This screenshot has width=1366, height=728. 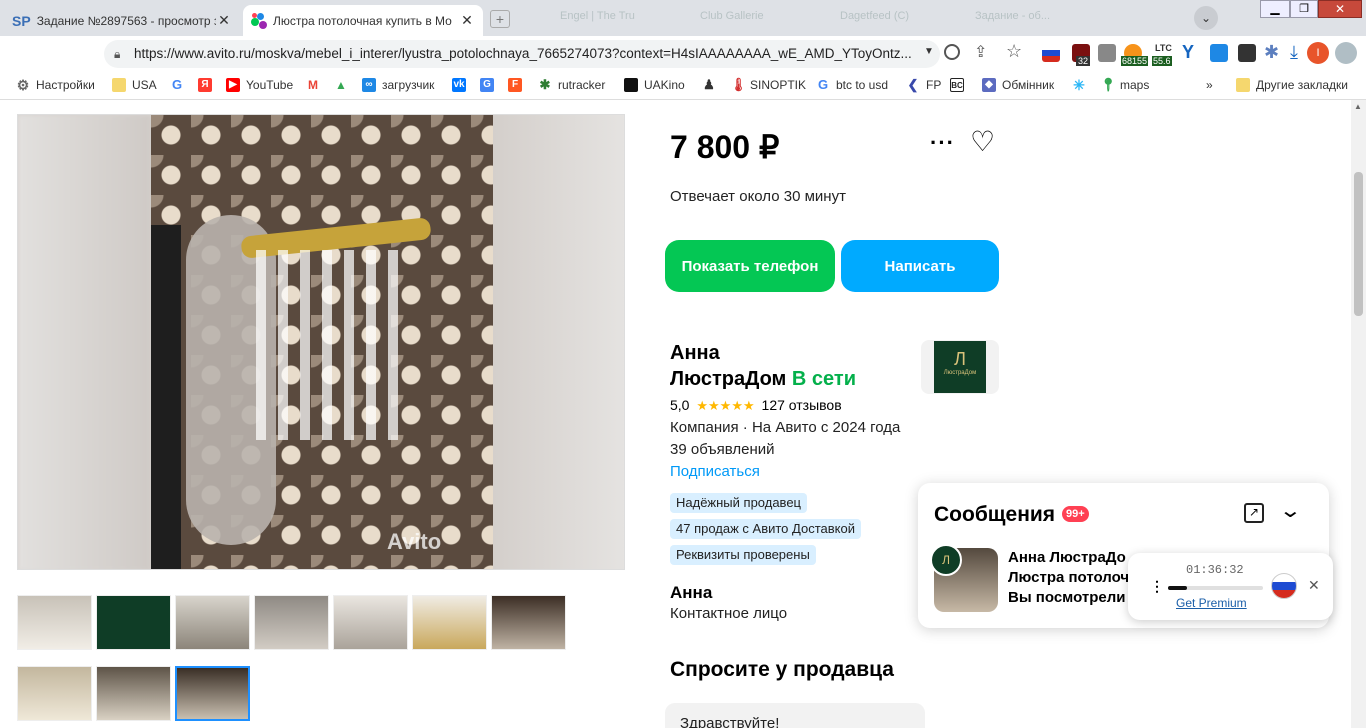 What do you see at coordinates (166, 397) in the screenshot?
I see `radiator` at bounding box center [166, 397].